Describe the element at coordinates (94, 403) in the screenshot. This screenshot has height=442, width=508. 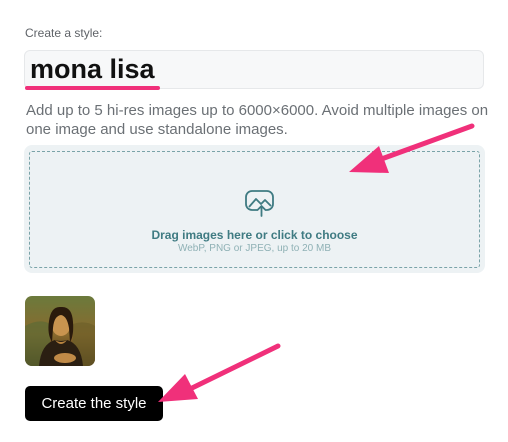
I see `create-style-button: Create the style` at that location.